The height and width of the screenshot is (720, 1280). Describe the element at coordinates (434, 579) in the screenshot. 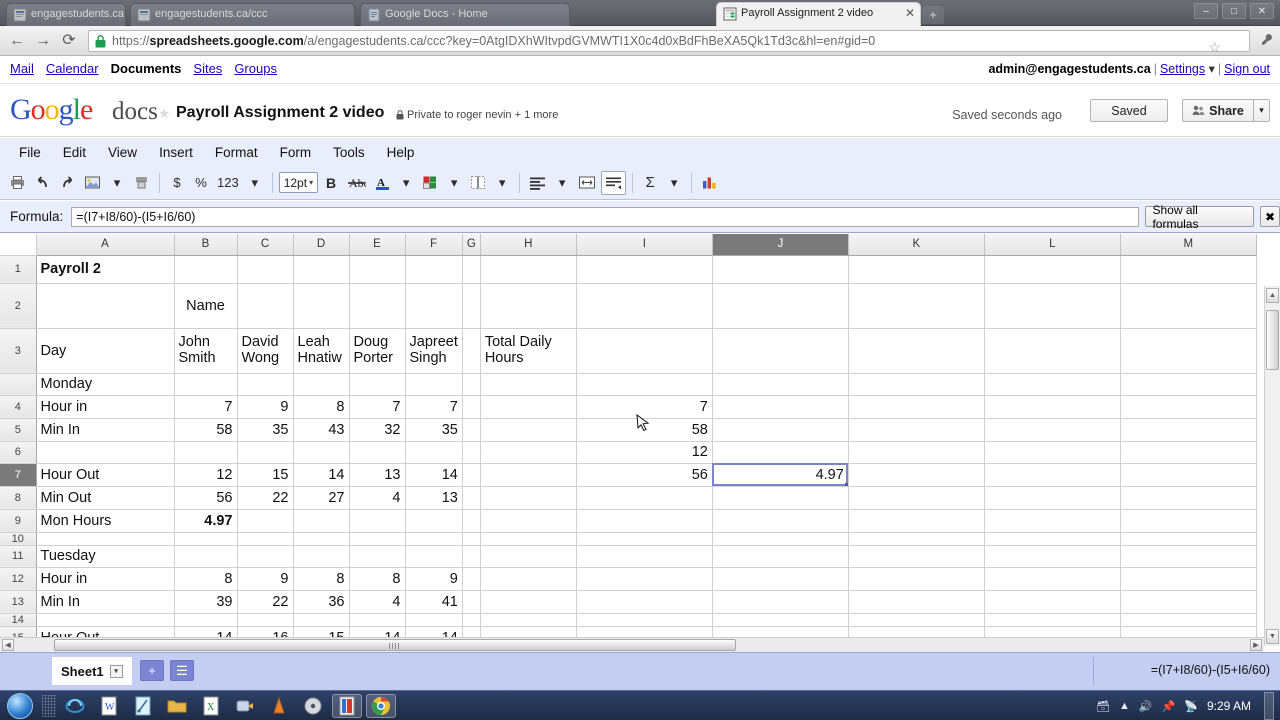

I see `cell-F12: 9` at that location.